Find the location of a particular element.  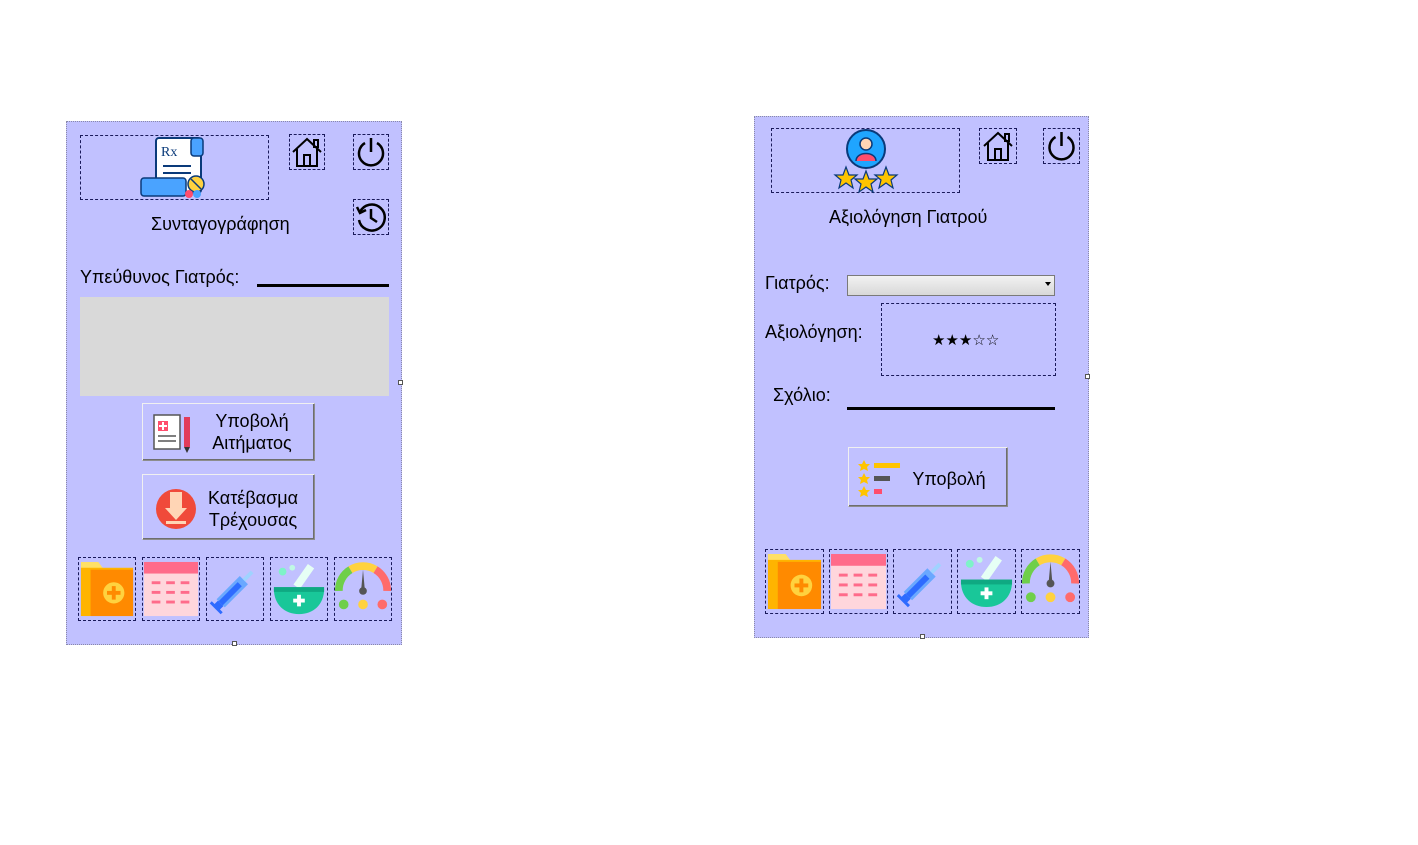

download-current-label: Κατέβασμα Τρέχουσας is located at coordinates (253, 509).